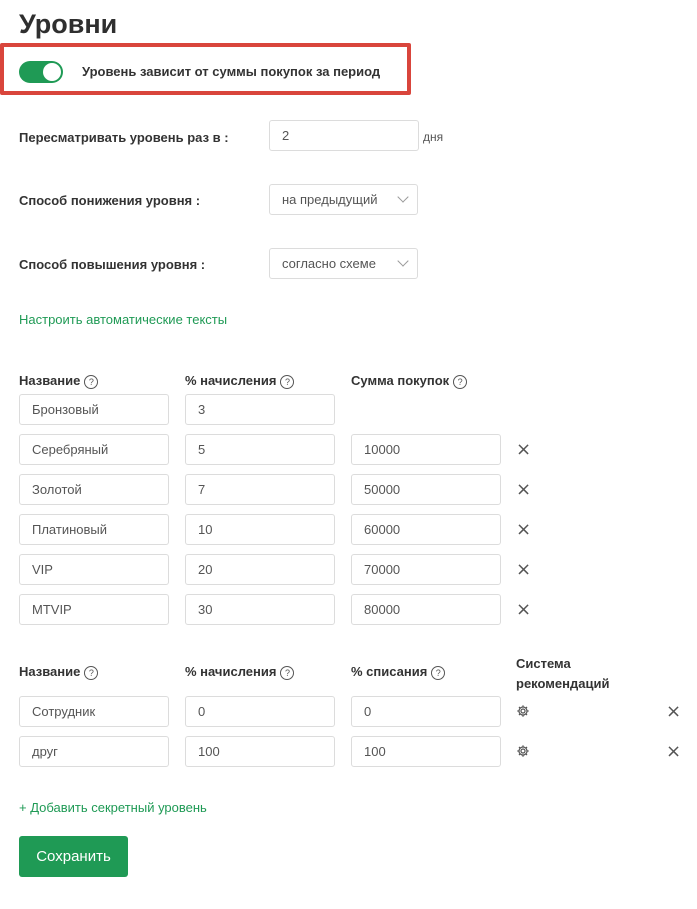 The image size is (697, 909). What do you see at coordinates (52, 72) in the screenshot?
I see `toggle-knob` at bounding box center [52, 72].